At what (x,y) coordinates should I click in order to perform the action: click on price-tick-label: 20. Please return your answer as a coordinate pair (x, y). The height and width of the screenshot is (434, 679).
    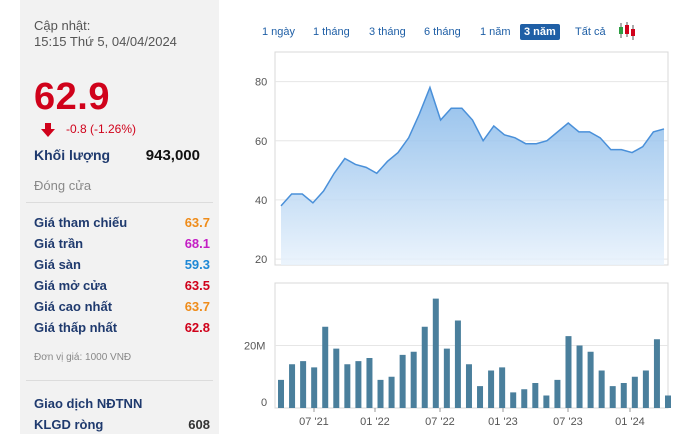
    Looking at the image, I should click on (261, 260).